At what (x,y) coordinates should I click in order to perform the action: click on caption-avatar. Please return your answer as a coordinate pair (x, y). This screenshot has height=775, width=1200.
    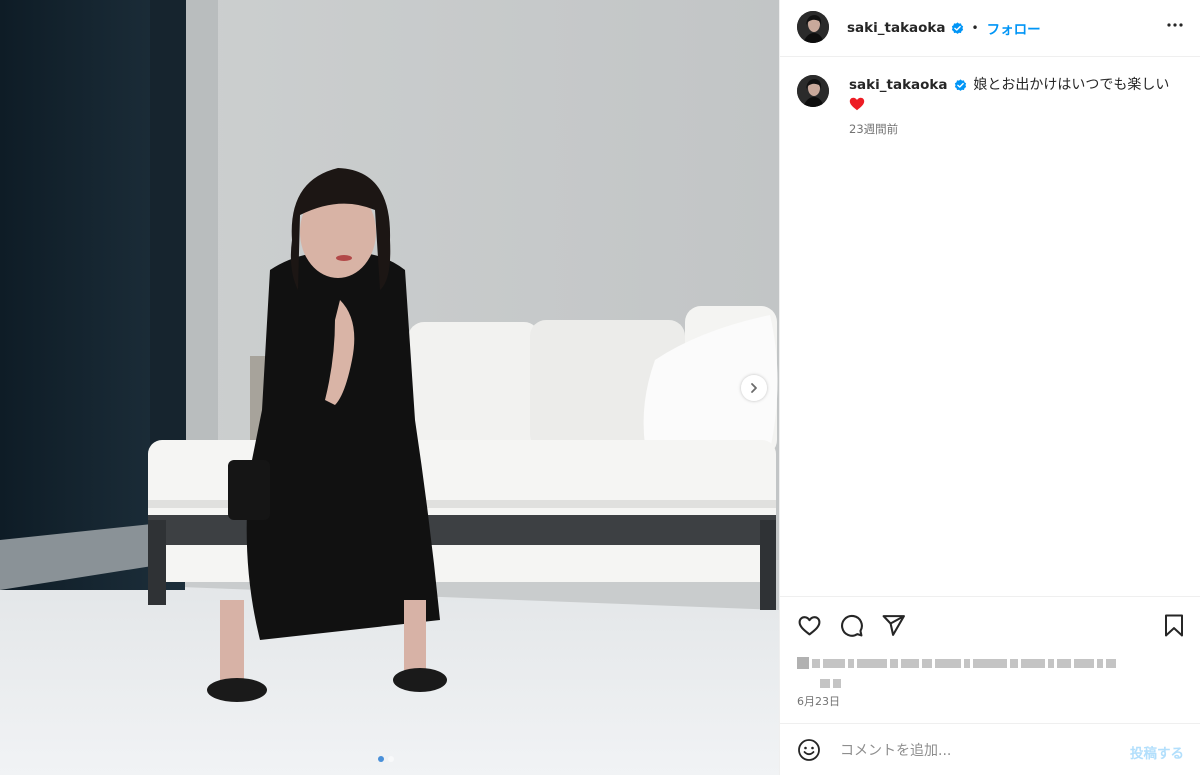
    Looking at the image, I should click on (813, 91).